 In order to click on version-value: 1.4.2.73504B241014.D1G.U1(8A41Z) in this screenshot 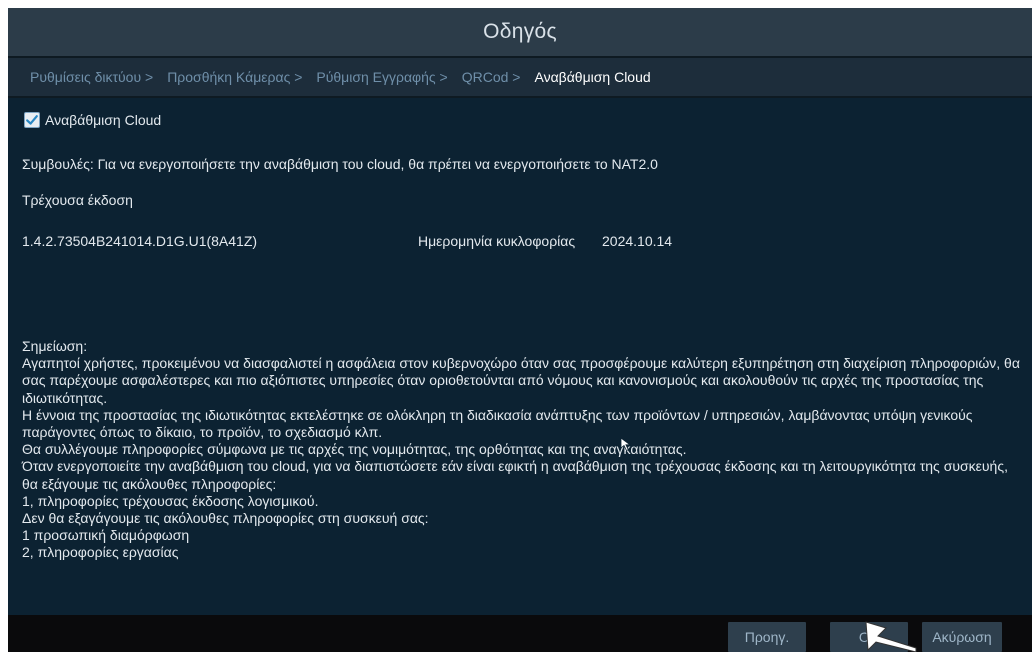, I will do `click(140, 241)`.